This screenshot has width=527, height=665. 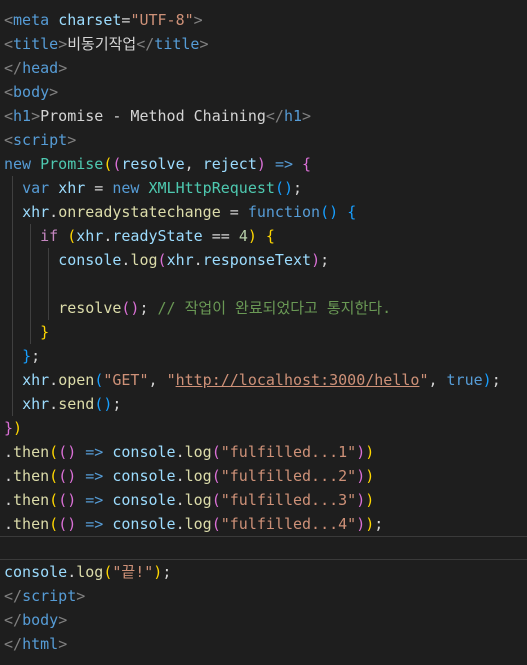 I want to click on code-line: </head>, so click(x=263, y=68).